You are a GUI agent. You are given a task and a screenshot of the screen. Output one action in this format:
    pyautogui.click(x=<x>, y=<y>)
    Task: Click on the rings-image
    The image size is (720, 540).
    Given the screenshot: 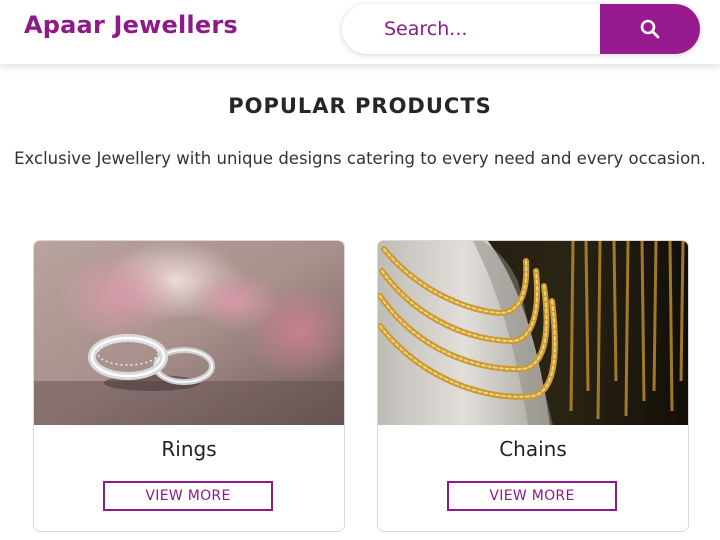 What is the action you would take?
    pyautogui.click(x=189, y=333)
    